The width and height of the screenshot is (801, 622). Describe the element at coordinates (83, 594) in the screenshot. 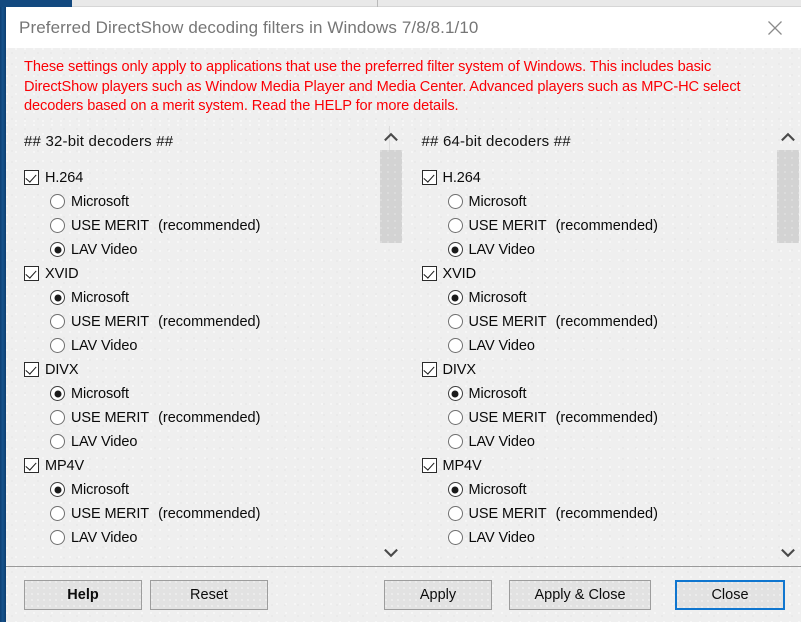

I see `help-button: Help` at that location.